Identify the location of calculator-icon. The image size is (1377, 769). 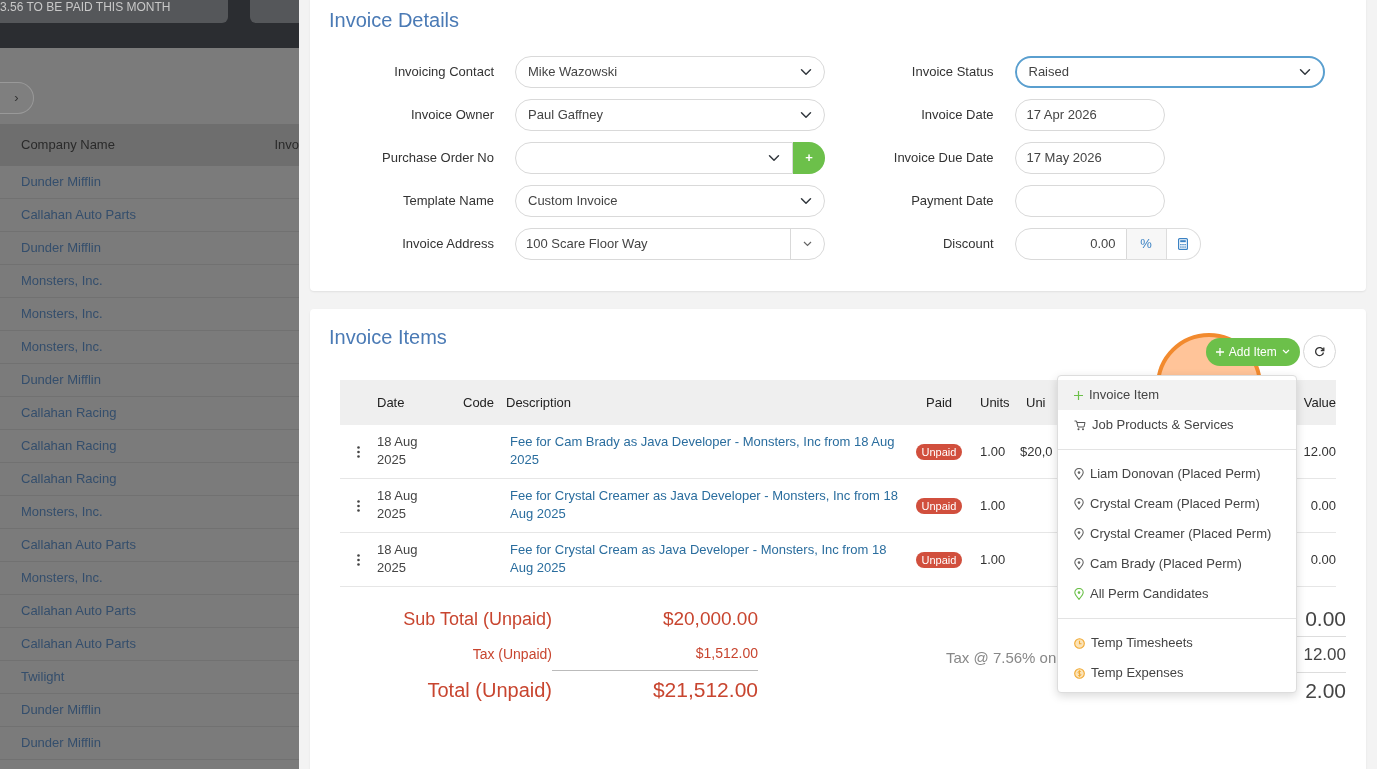
(1183, 243).